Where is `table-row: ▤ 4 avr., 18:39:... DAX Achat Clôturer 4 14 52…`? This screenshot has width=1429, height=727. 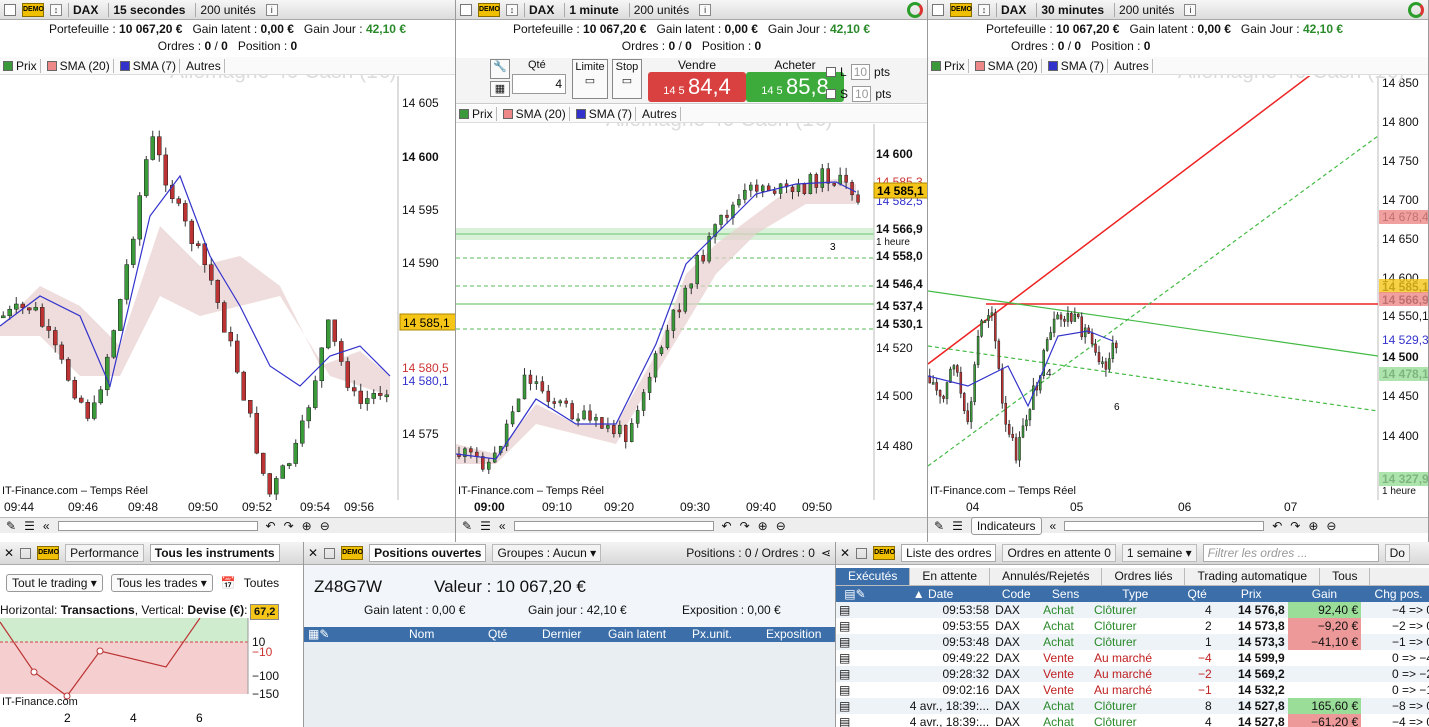
table-row: ▤ 4 avr., 18:39:... DAX Achat Clôturer 4 14 52… is located at coordinates (1132, 720).